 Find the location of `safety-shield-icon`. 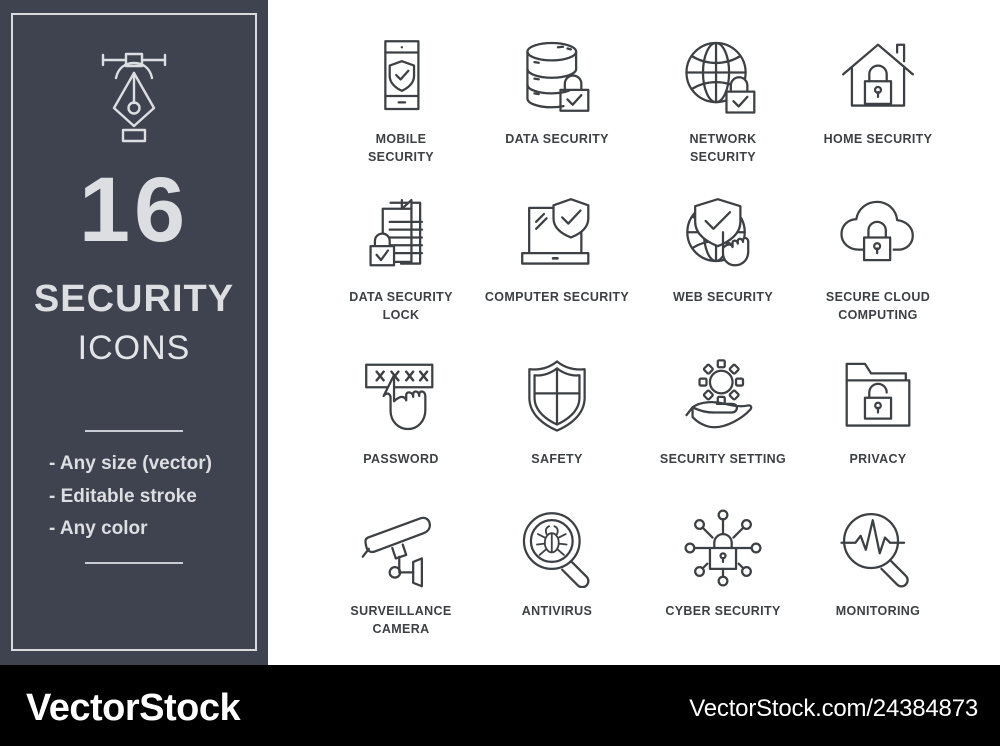

safety-shield-icon is located at coordinates (557, 396).